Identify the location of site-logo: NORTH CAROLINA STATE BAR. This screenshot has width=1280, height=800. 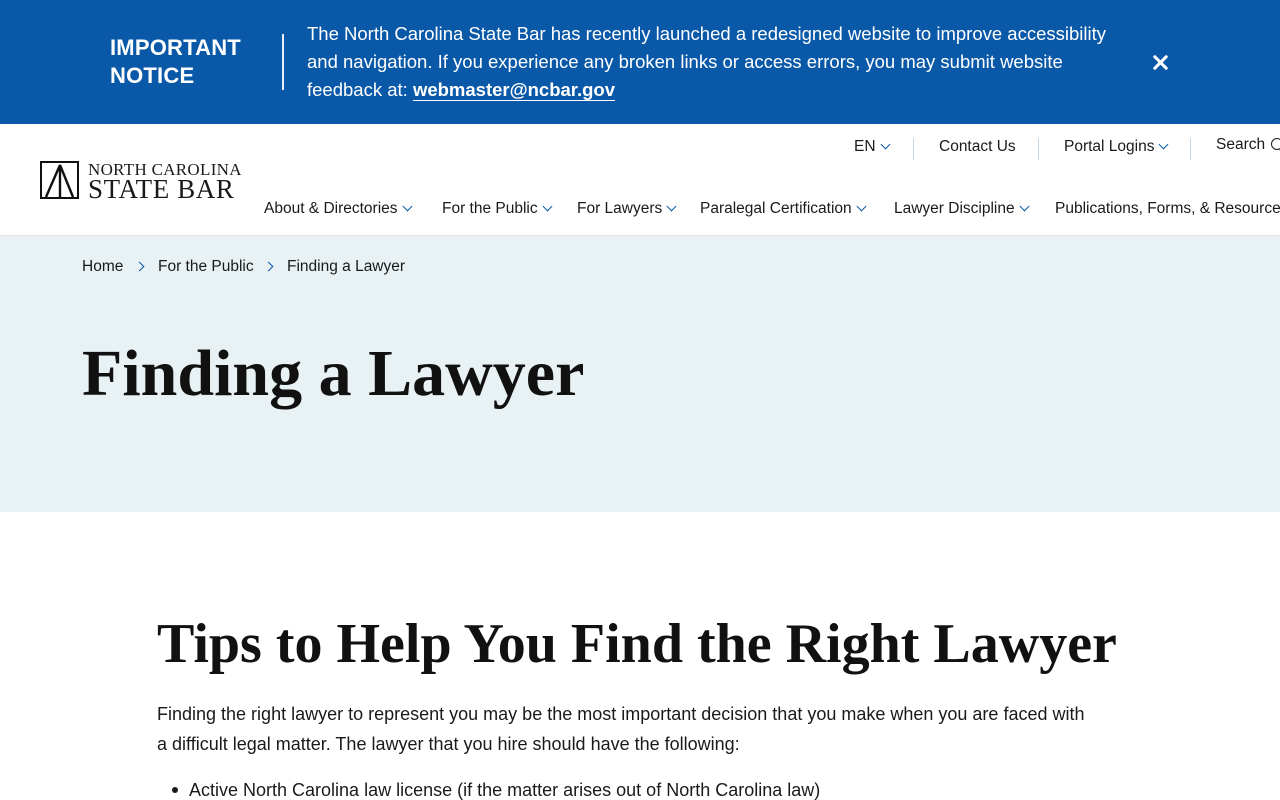
(141, 182).